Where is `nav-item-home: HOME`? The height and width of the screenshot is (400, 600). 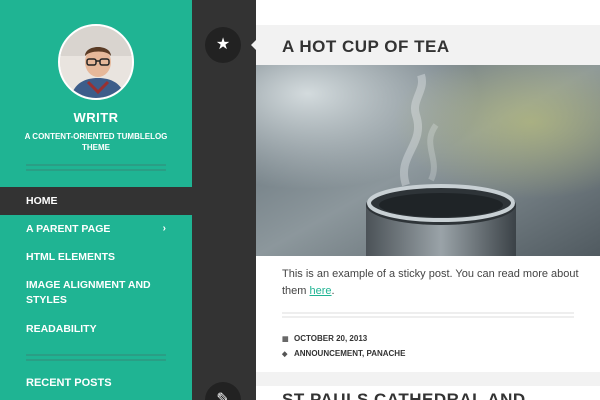
nav-item-home: HOME is located at coordinates (96, 201).